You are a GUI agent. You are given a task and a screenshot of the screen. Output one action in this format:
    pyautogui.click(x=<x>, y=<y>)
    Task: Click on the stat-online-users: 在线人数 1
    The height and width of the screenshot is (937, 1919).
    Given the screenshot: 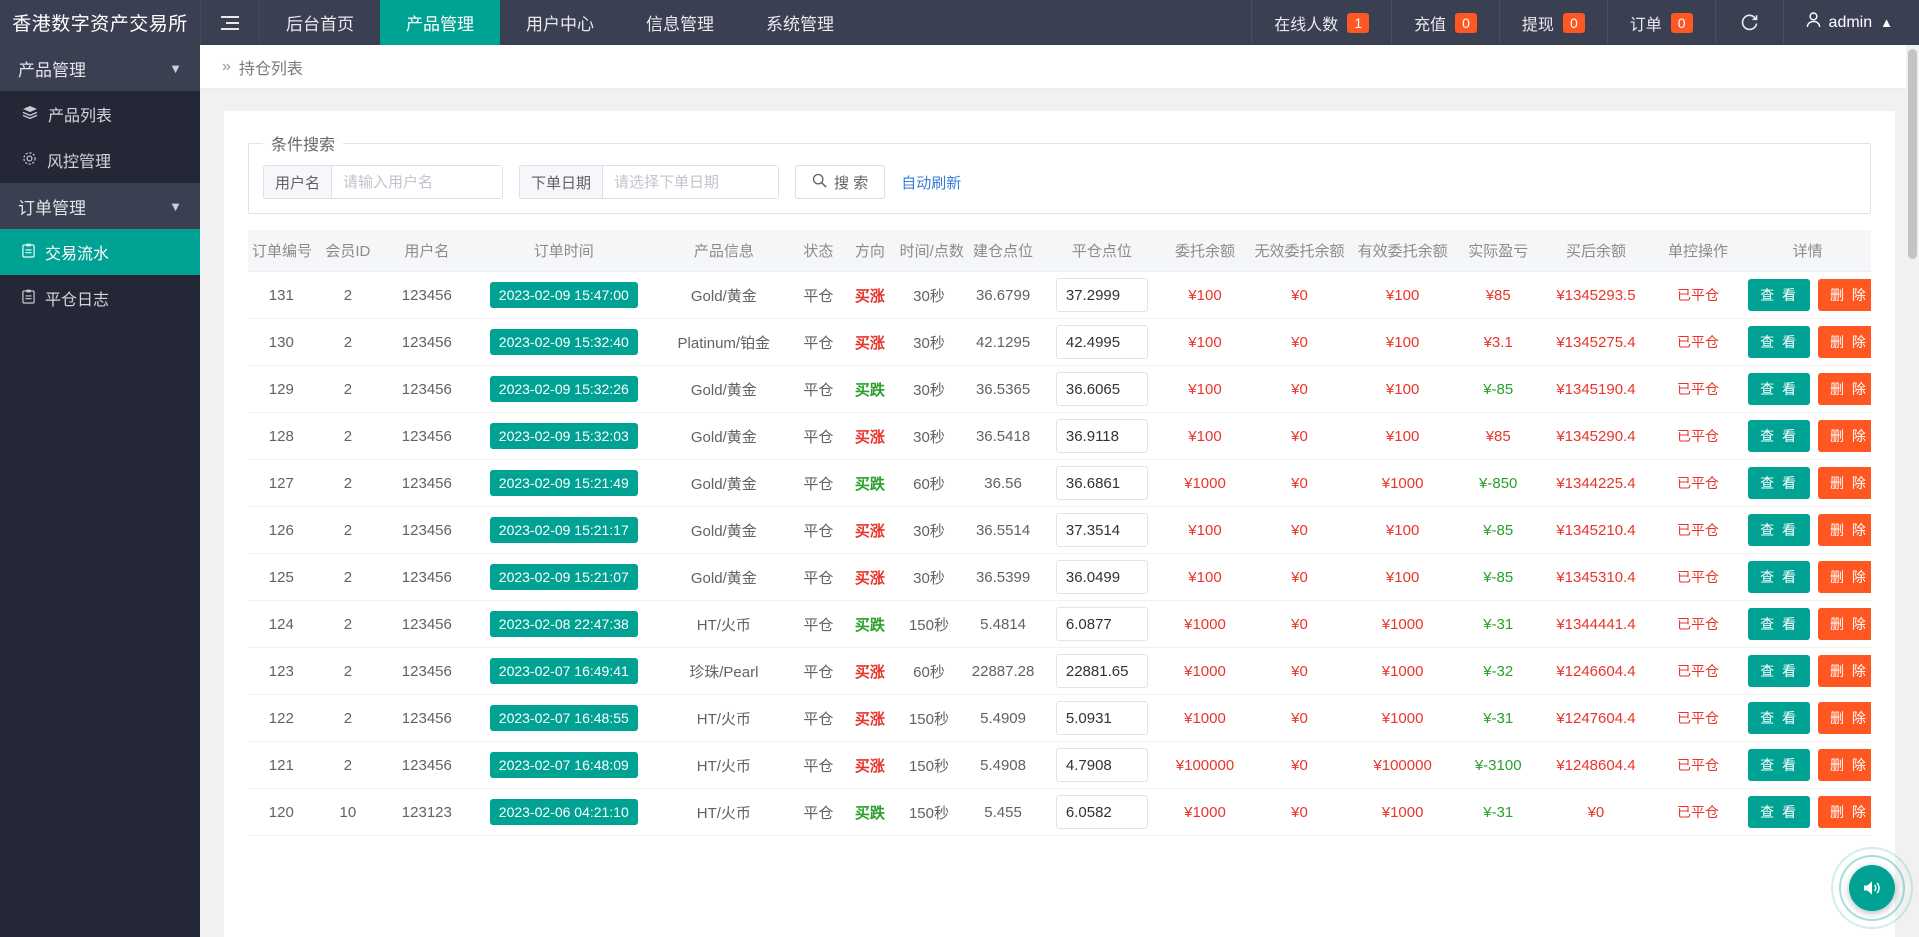 What is the action you would take?
    pyautogui.click(x=1321, y=22)
    